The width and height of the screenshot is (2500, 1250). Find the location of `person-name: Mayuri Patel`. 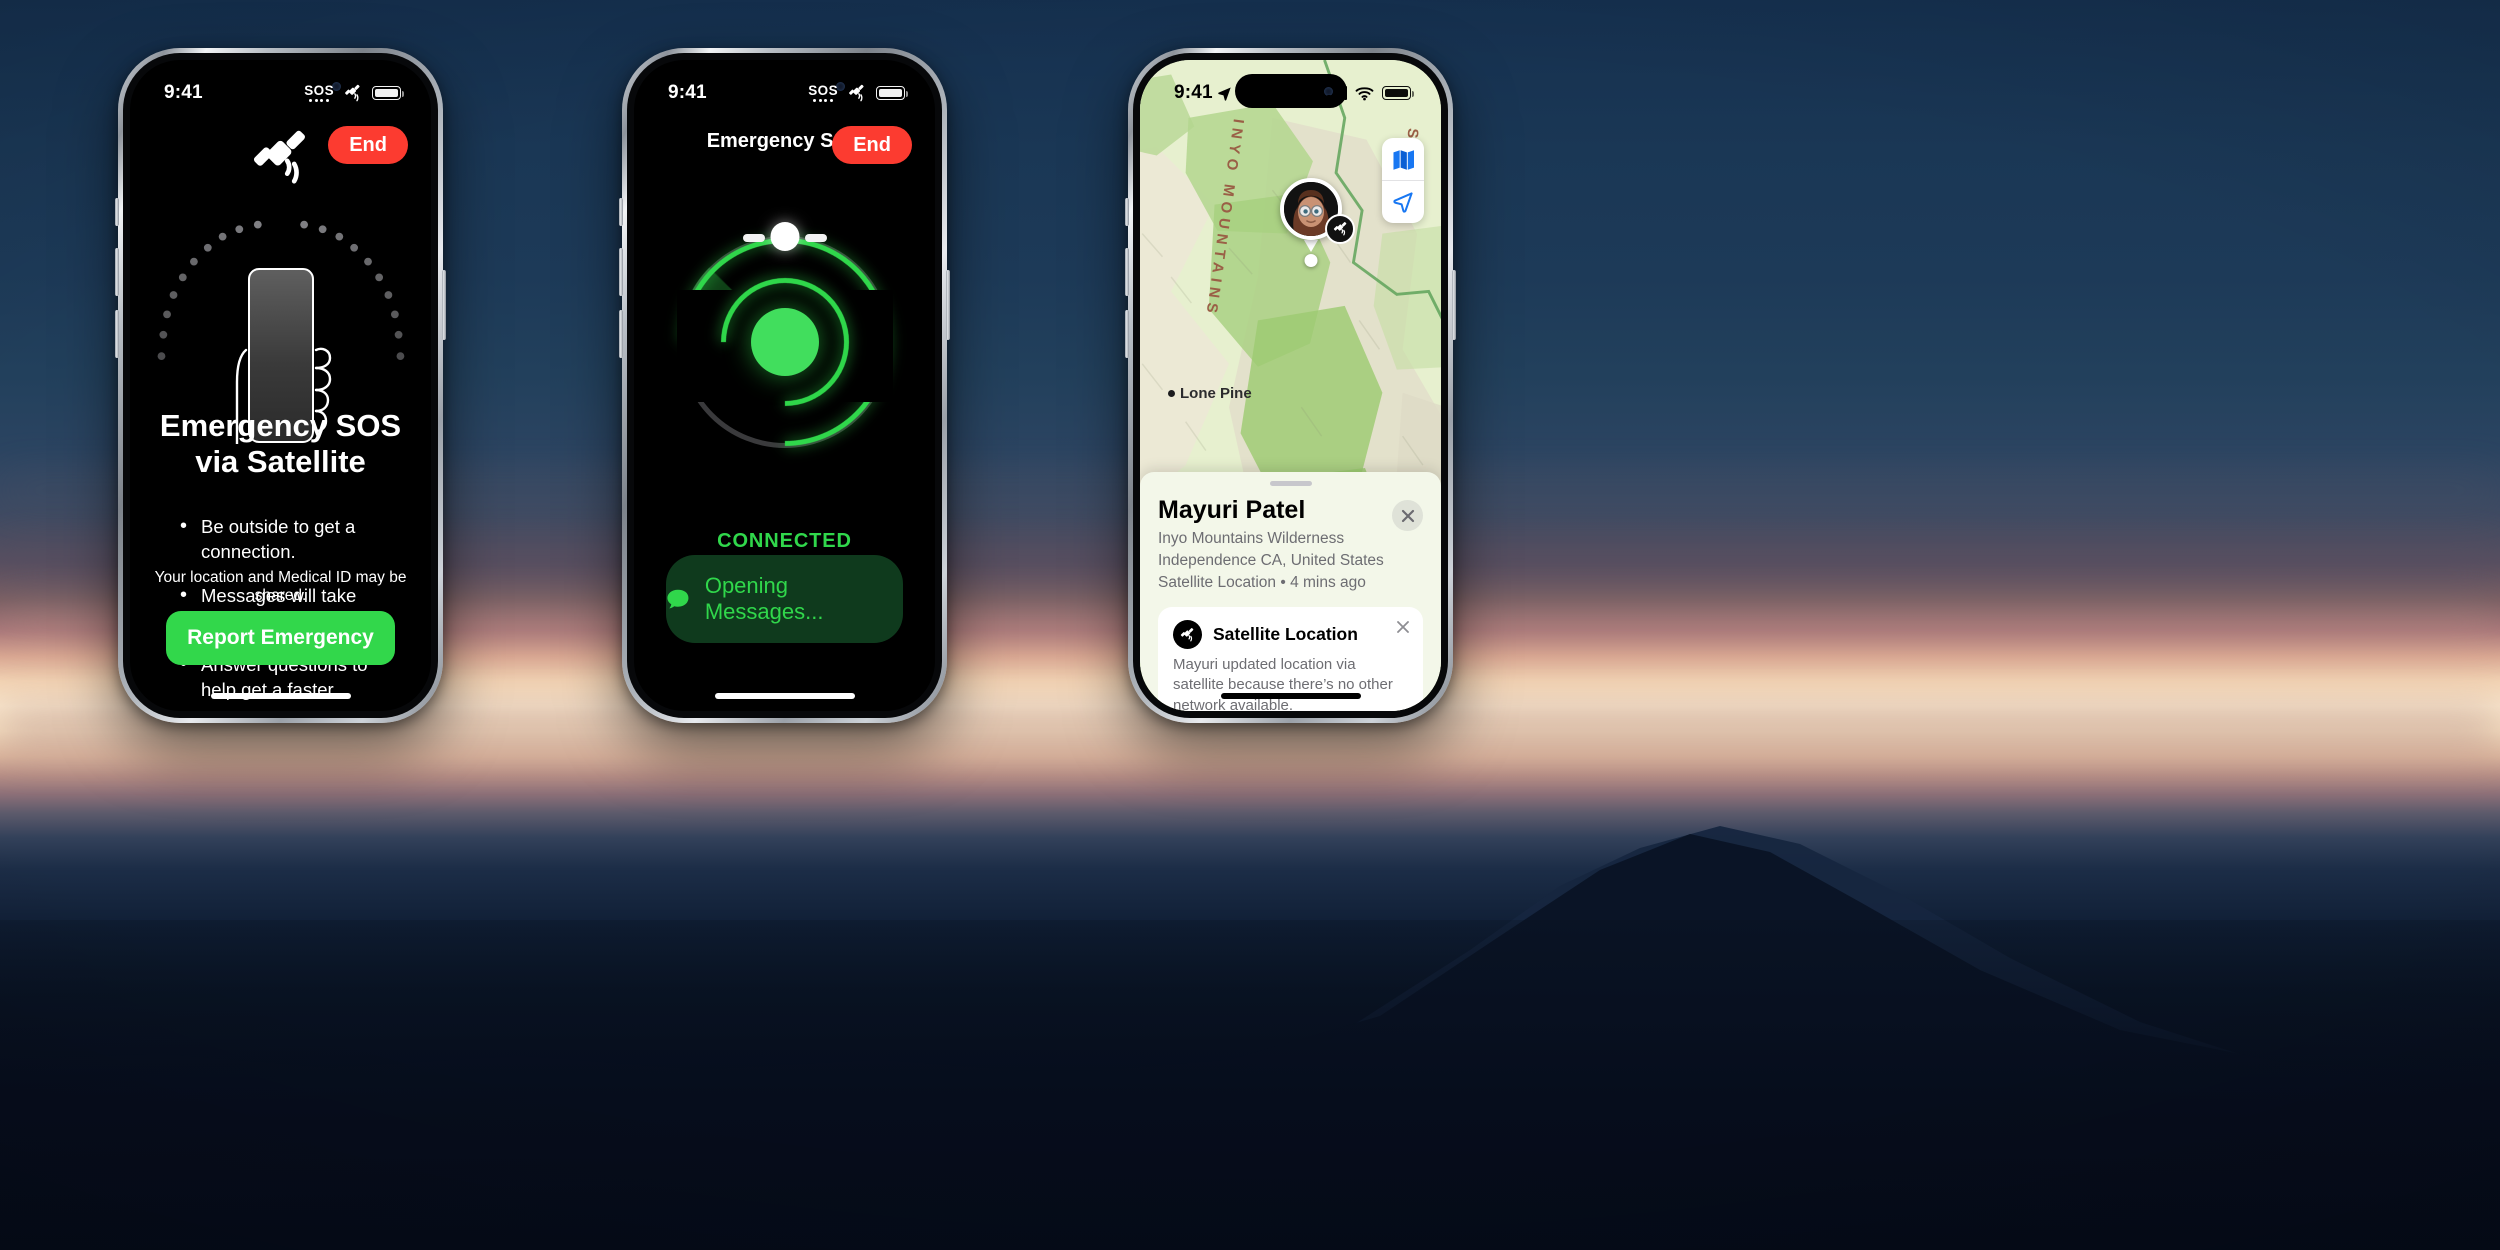

person-name: Mayuri Patel is located at coordinates (1232, 510).